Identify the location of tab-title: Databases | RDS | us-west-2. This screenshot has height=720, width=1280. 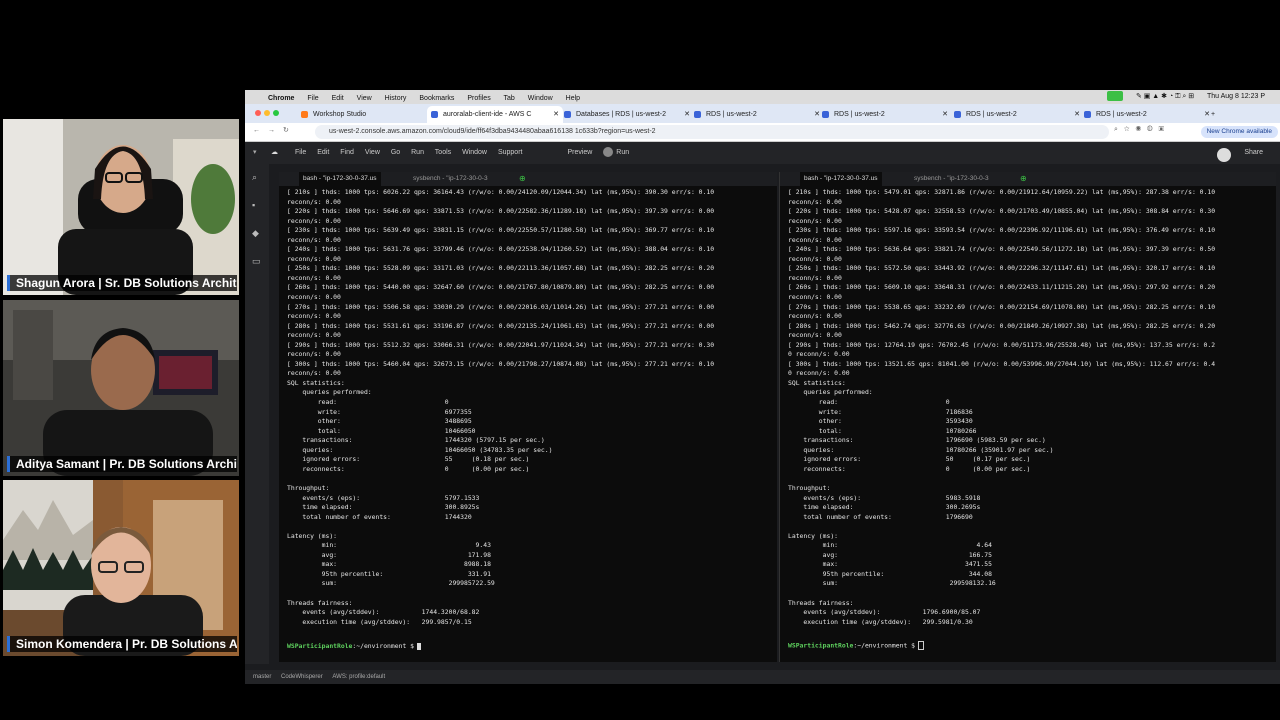
(621, 114).